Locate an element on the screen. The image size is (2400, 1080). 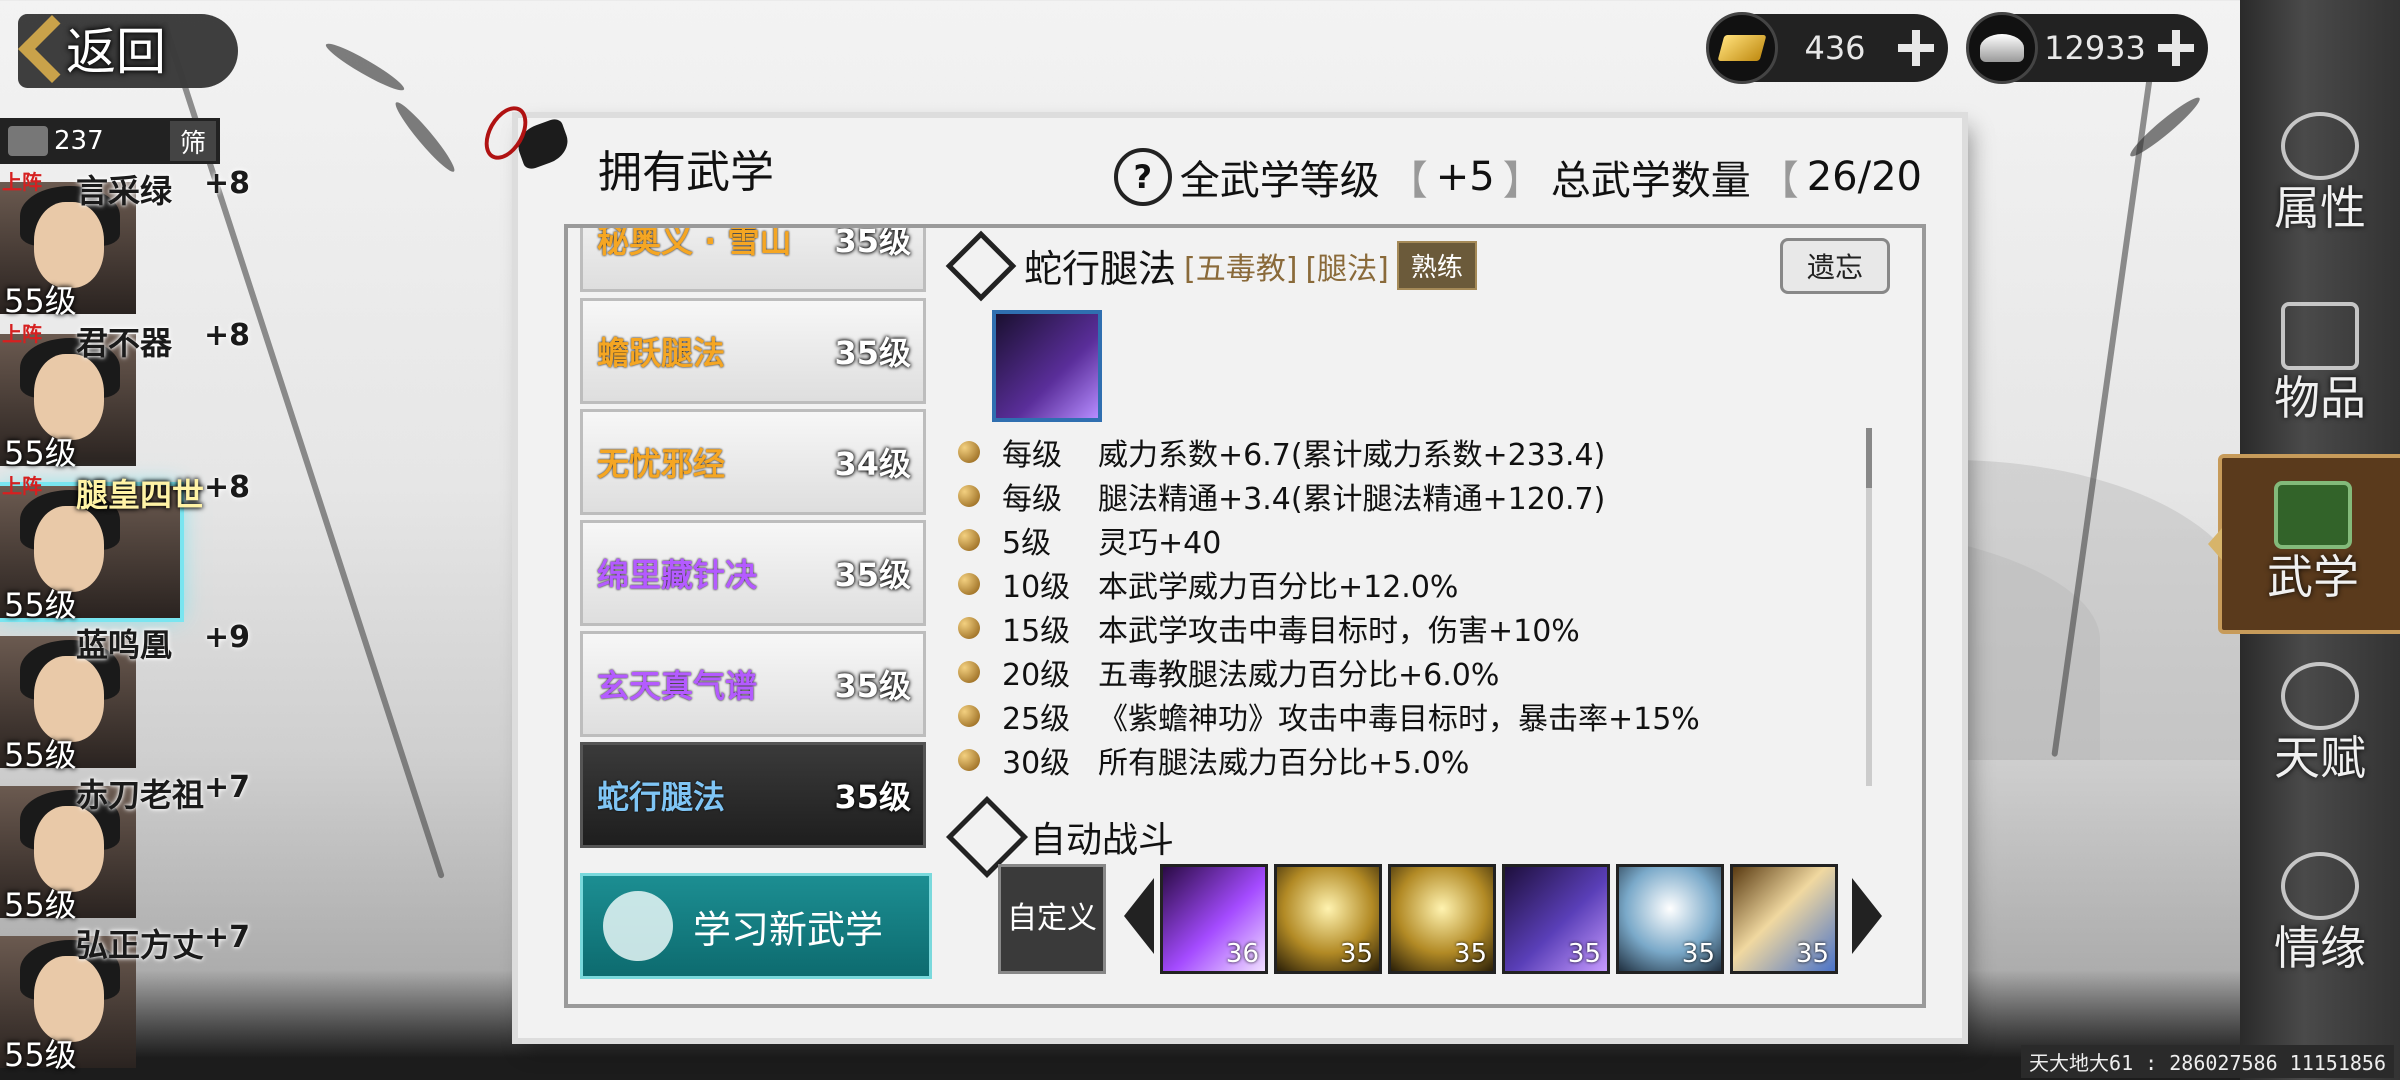
nav-label: 物品 is located at coordinates (2320, 398).